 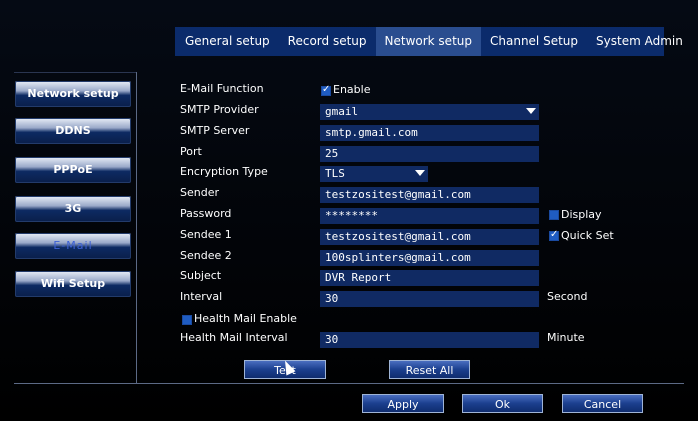 I want to click on smtp-provider-value: gmail, so click(x=342, y=111).